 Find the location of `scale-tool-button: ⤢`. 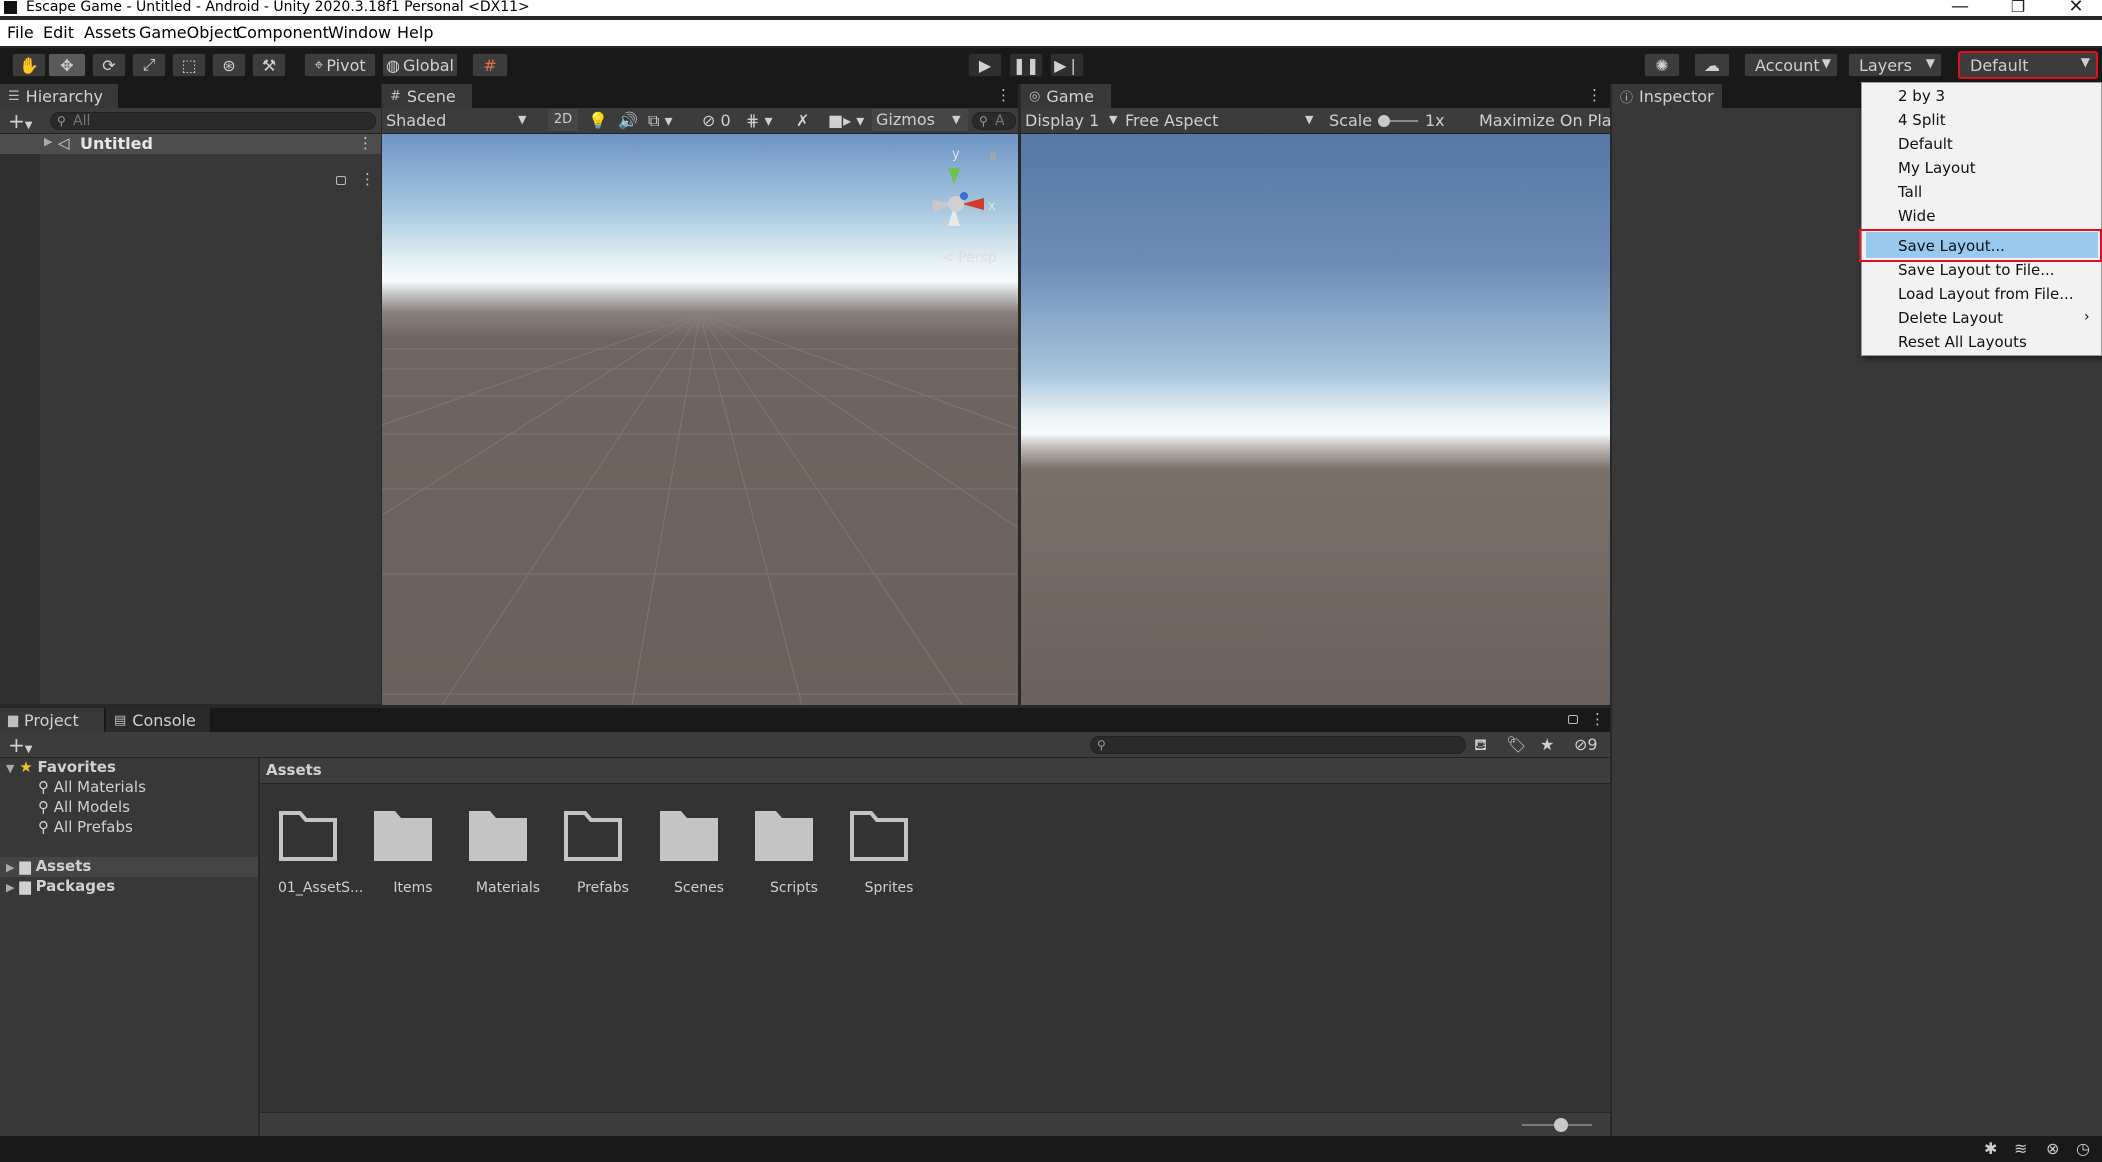

scale-tool-button: ⤢ is located at coordinates (149, 65).